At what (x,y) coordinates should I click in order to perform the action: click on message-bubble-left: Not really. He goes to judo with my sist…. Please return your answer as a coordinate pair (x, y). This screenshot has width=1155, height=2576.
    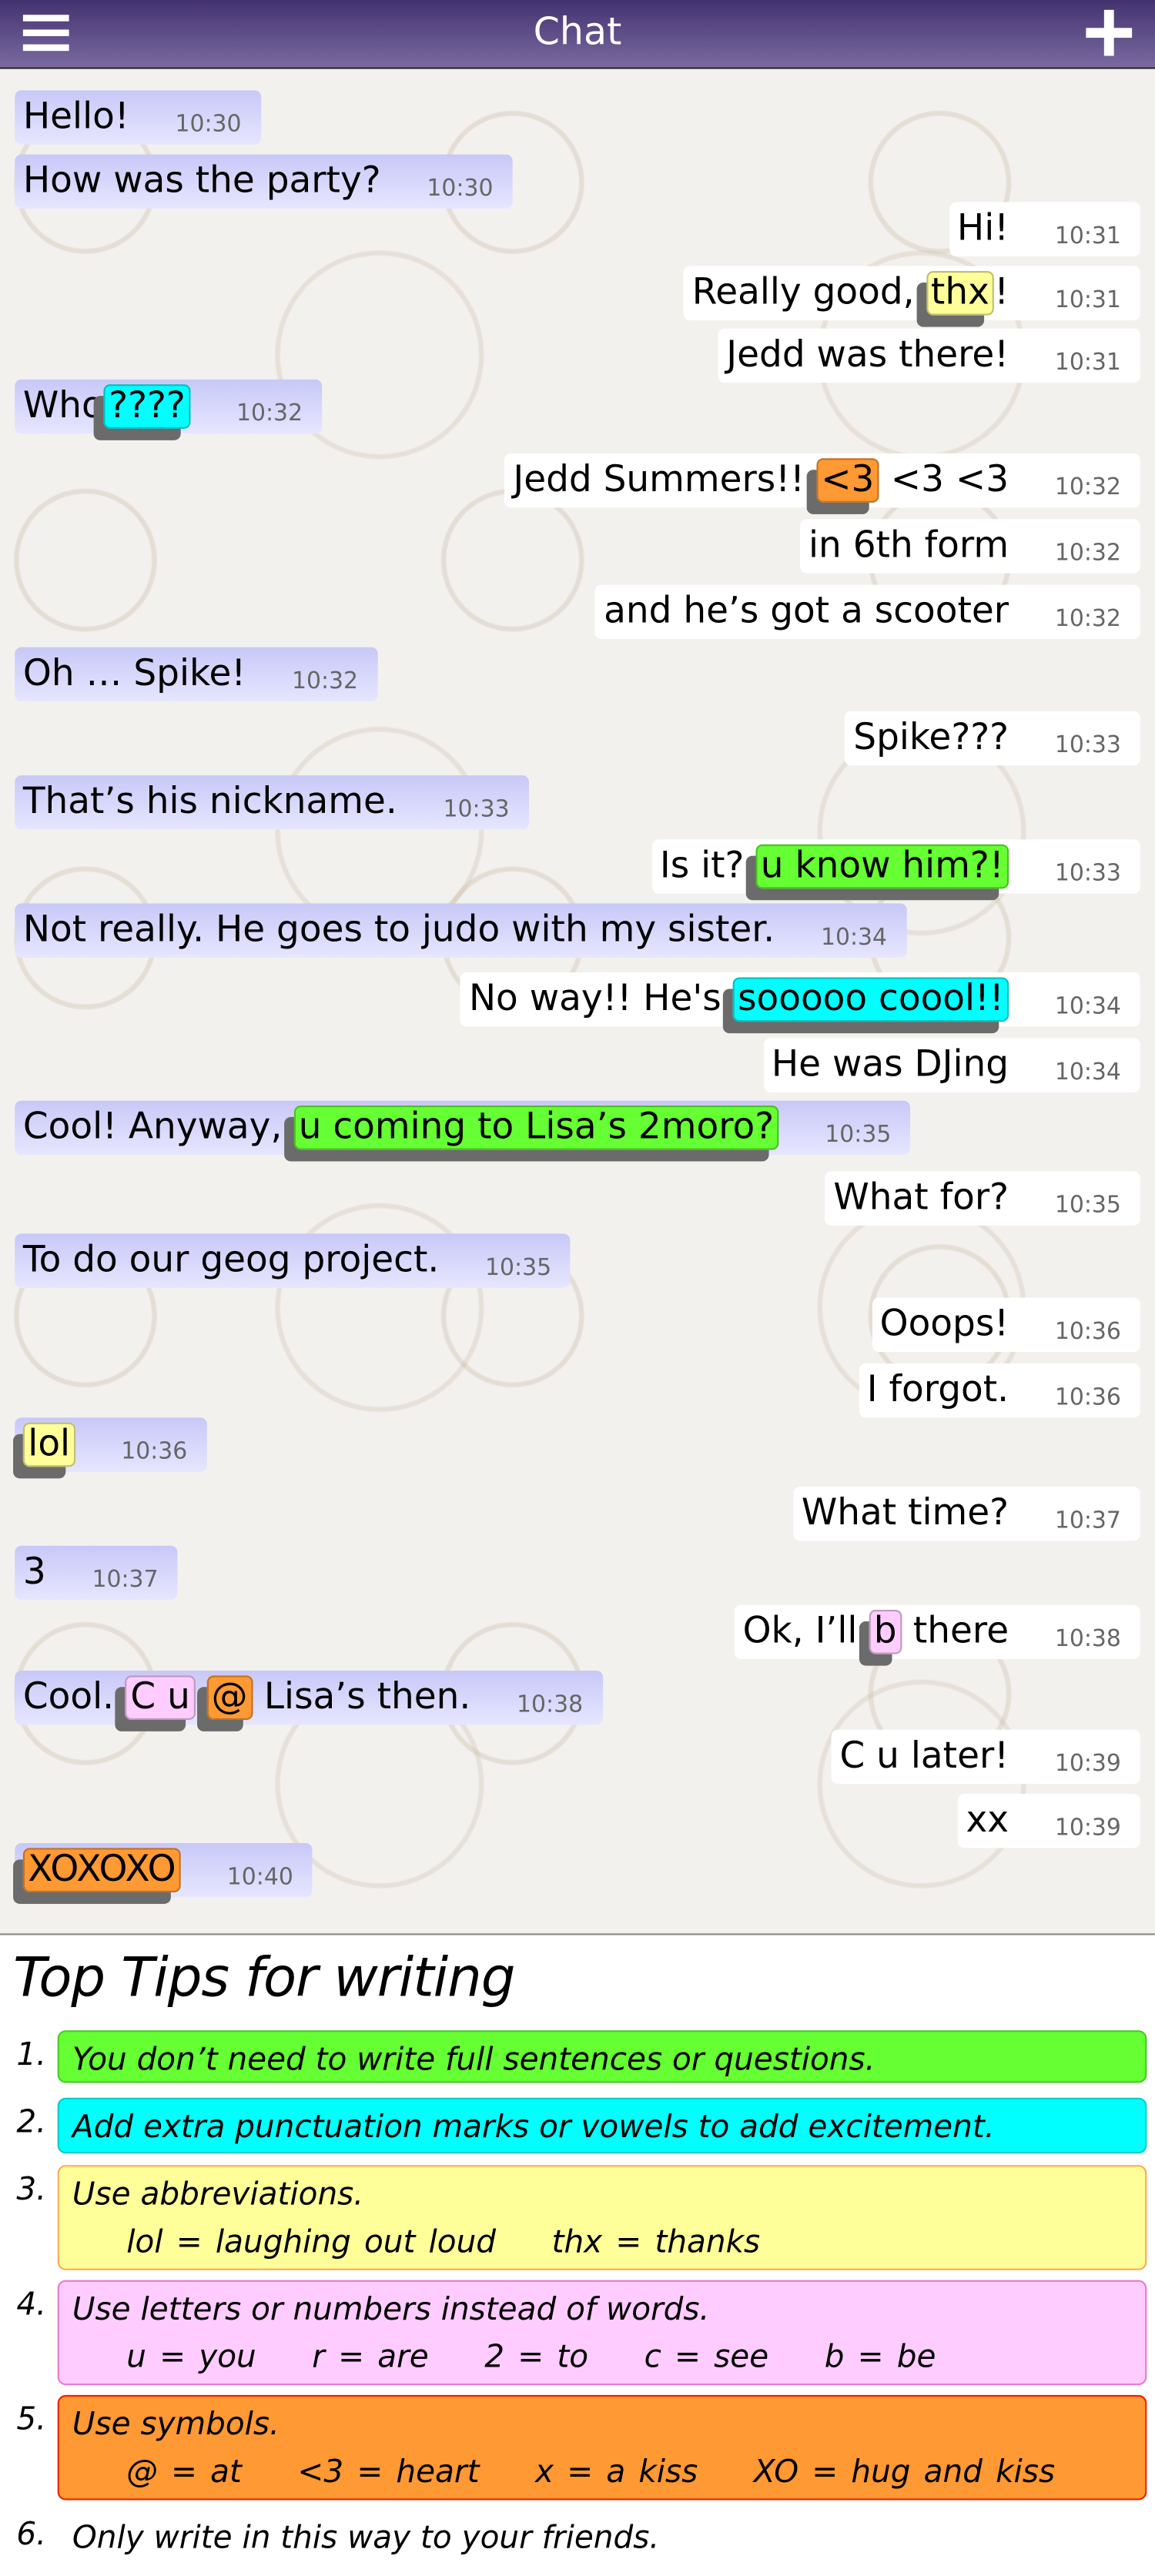
    Looking at the image, I should click on (461, 930).